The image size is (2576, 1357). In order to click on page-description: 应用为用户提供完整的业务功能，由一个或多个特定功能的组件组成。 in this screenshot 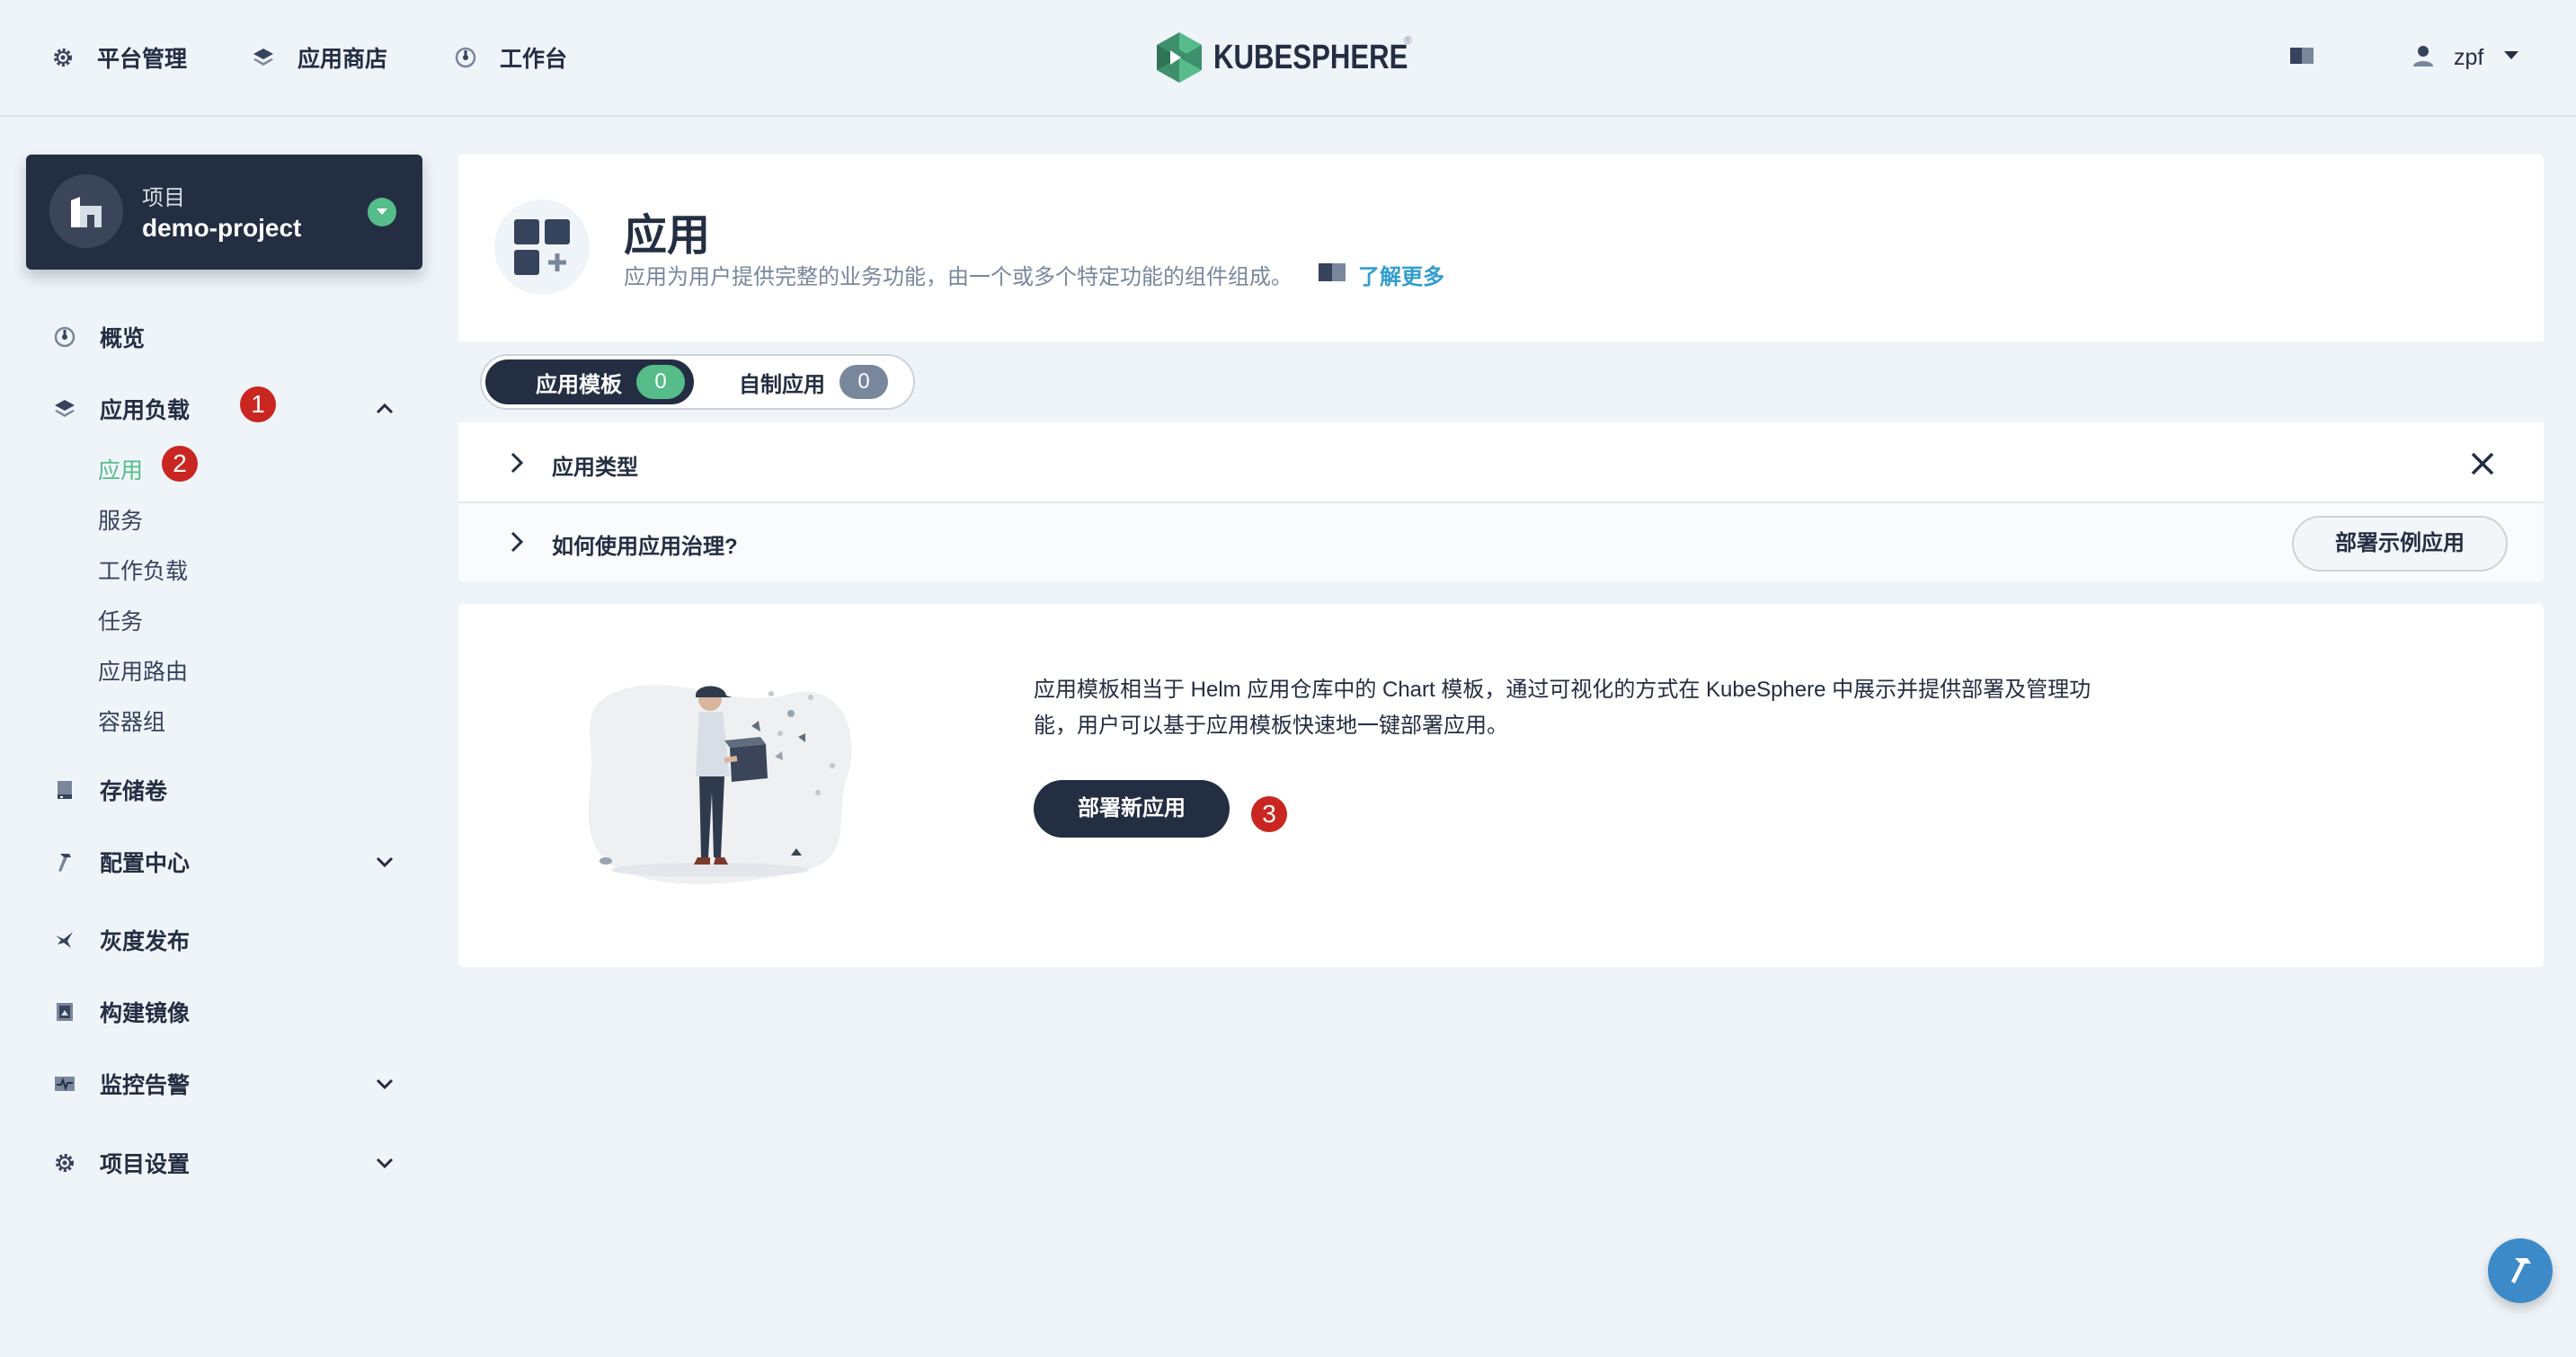, I will do `click(958, 277)`.